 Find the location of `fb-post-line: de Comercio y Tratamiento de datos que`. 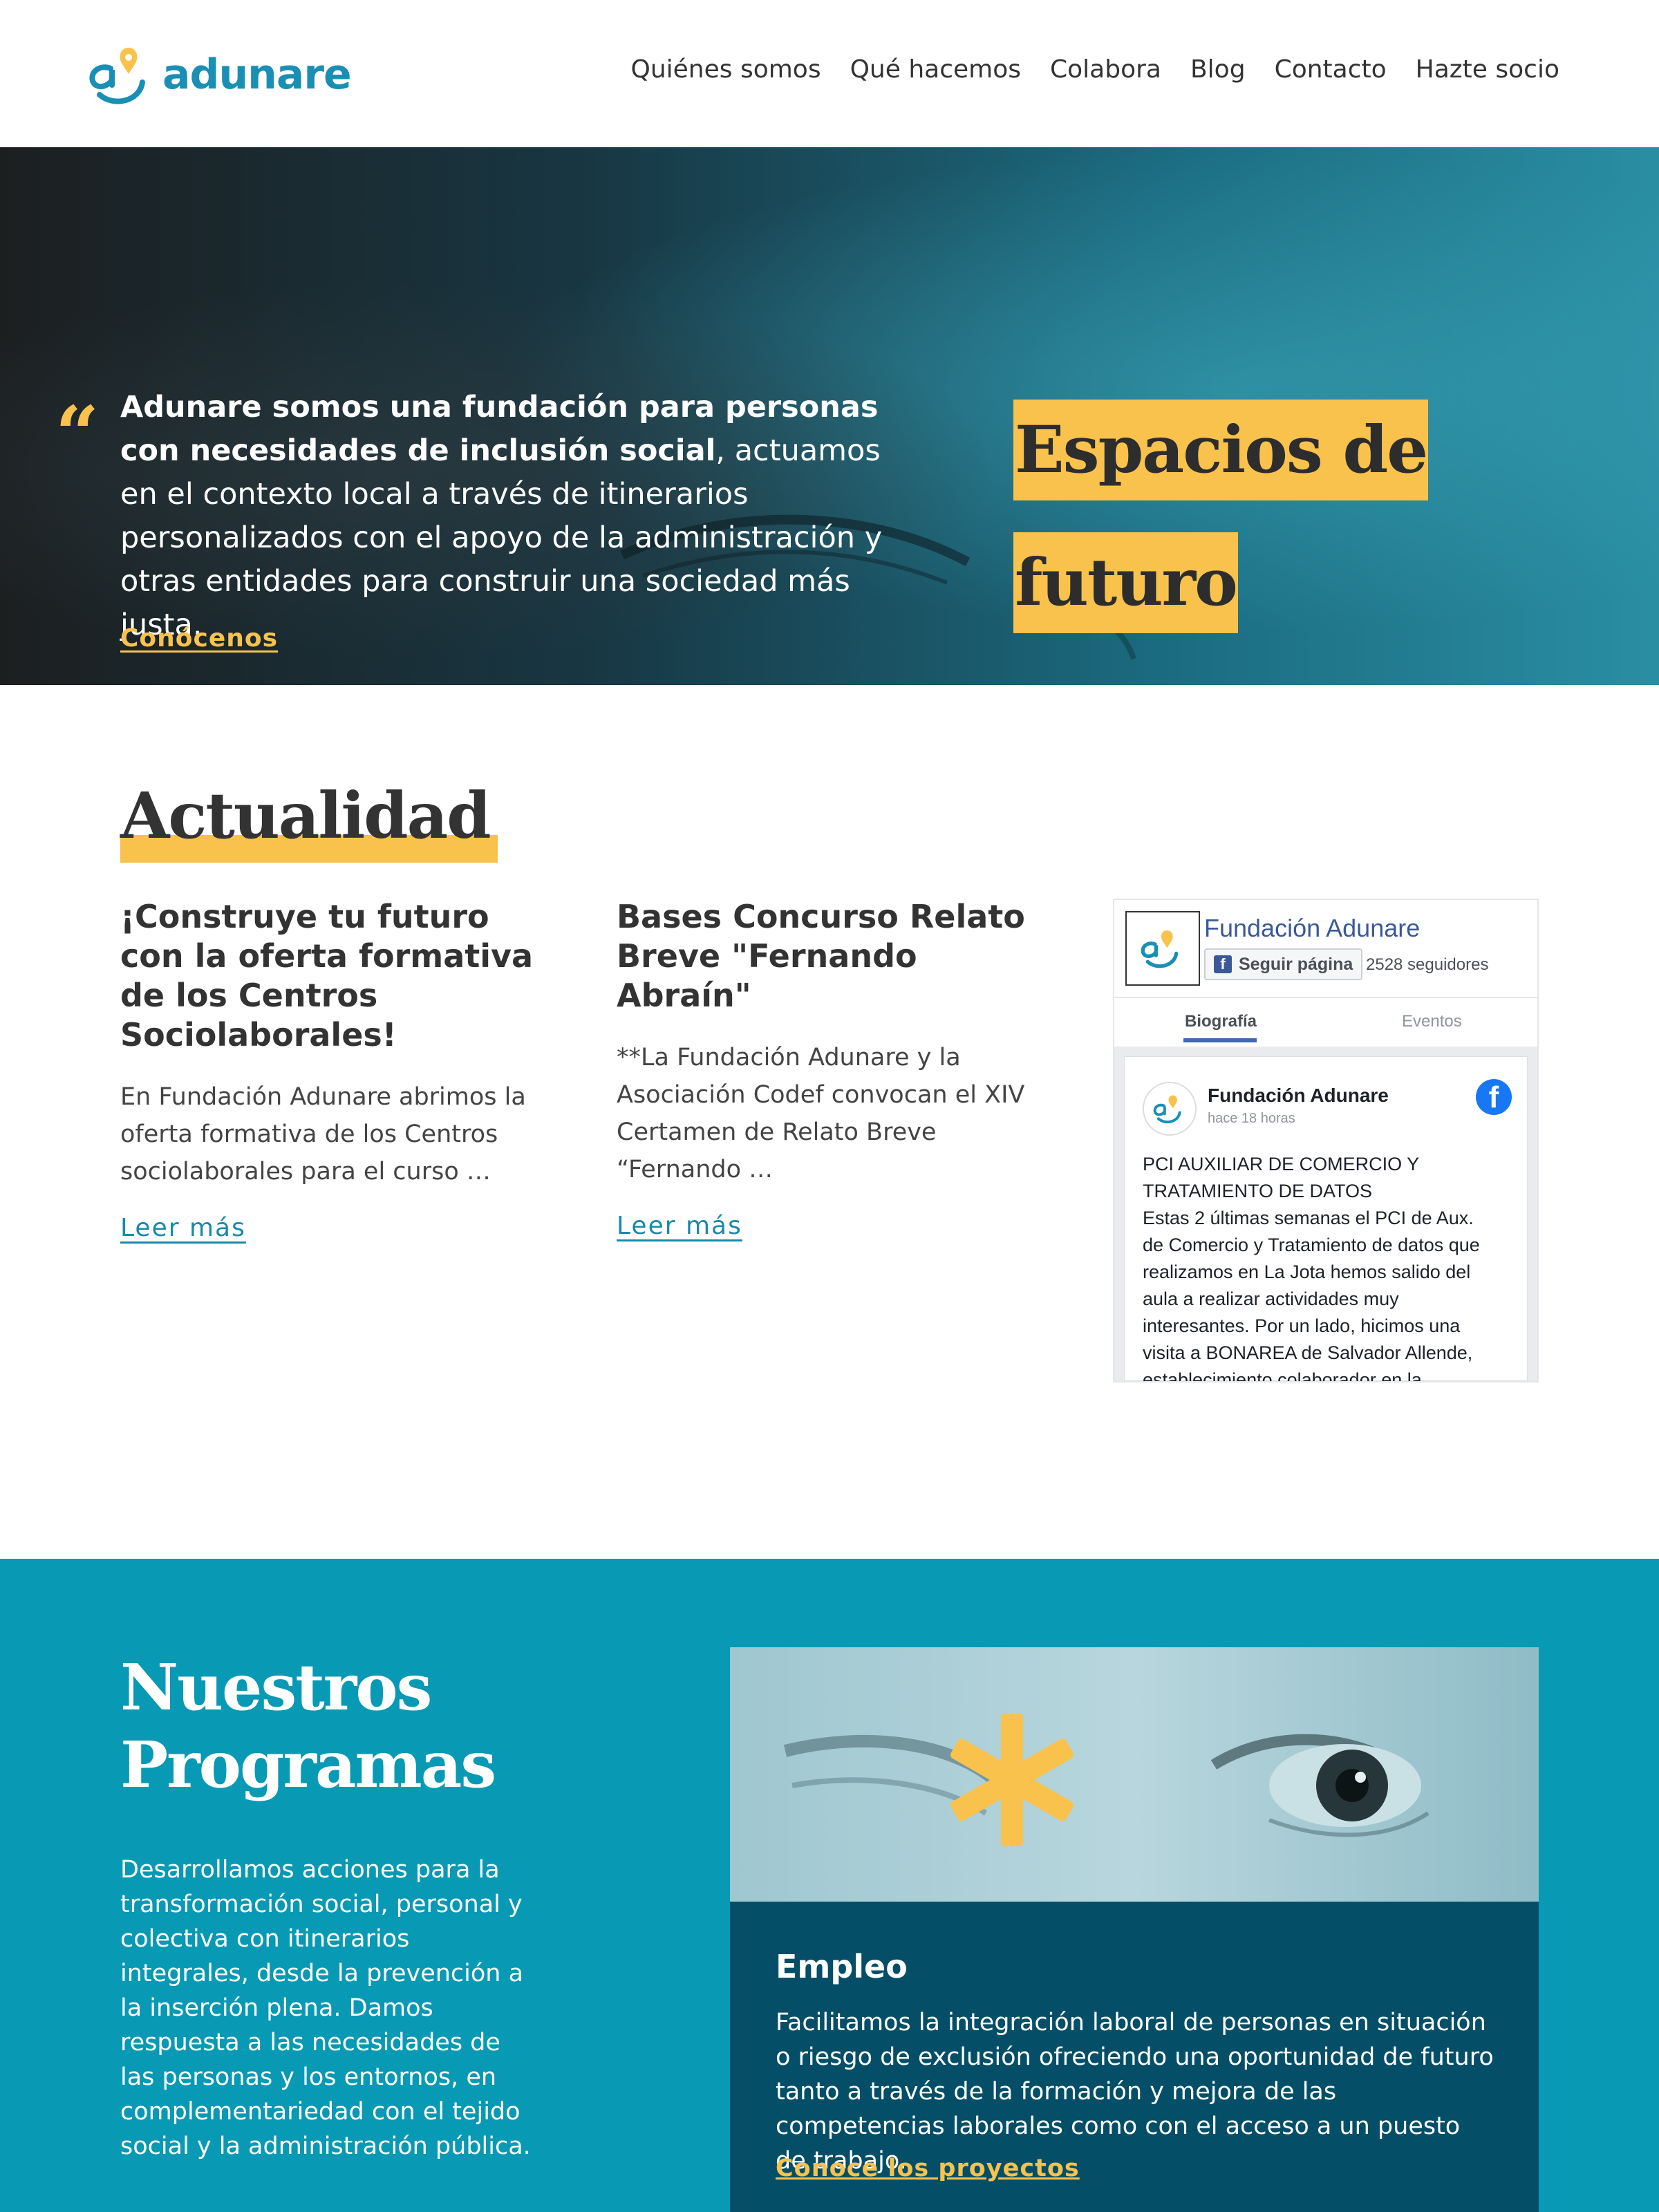

fb-post-line: de Comercio y Tratamiento de datos que is located at coordinates (1311, 1245).